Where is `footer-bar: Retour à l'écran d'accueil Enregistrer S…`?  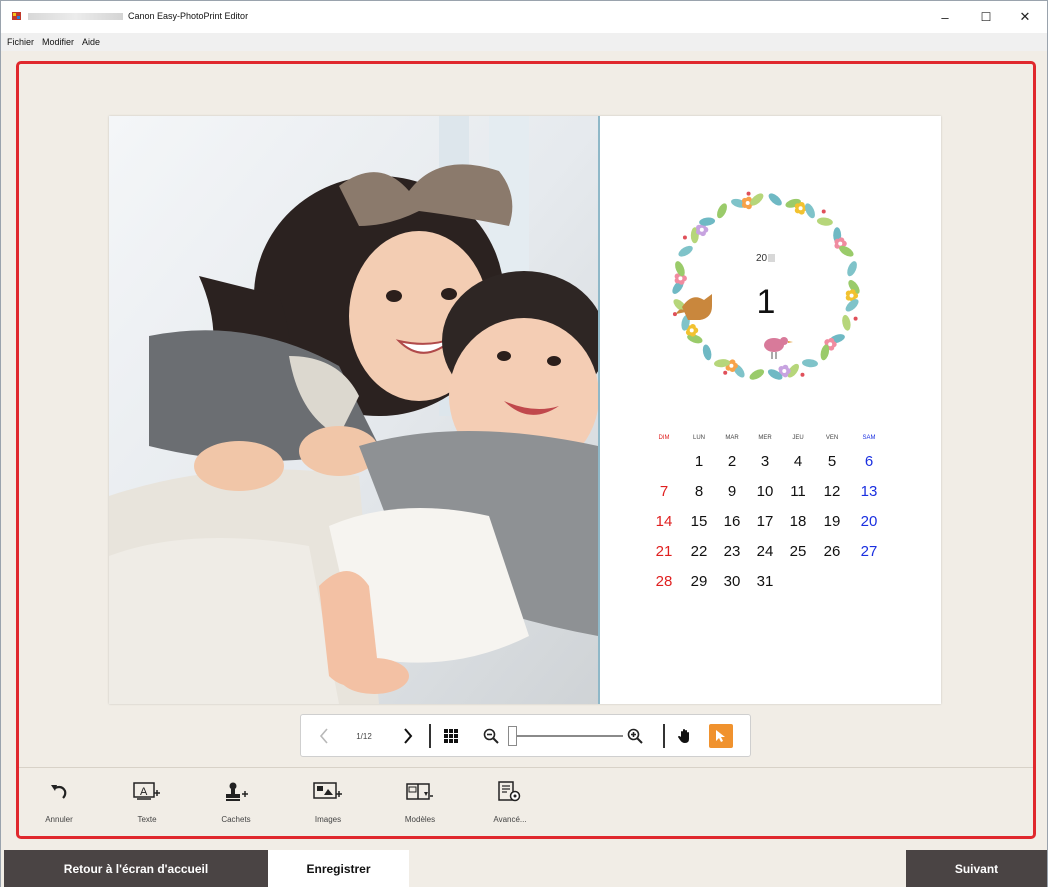
footer-bar: Retour à l'écran d'accueil Enregistrer S… is located at coordinates (524, 867).